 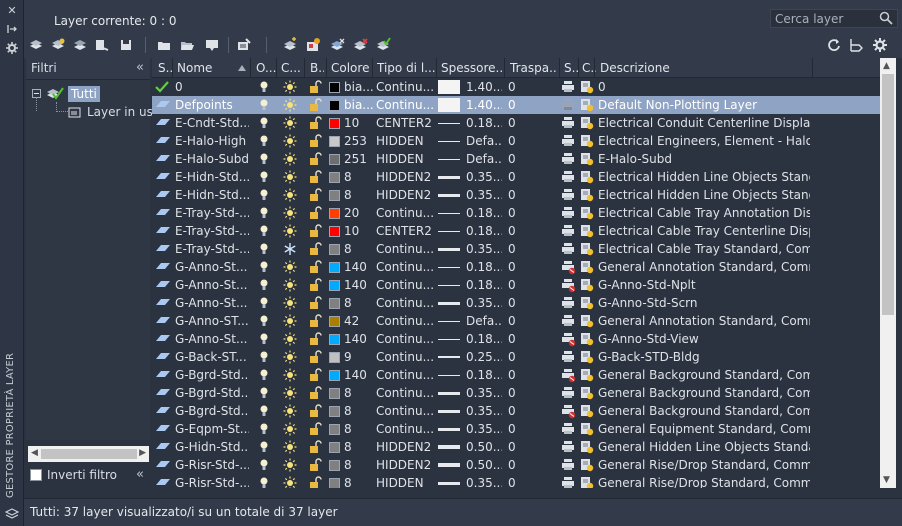 What do you see at coordinates (12, 48) in the screenshot?
I see `settings-icon` at bounding box center [12, 48].